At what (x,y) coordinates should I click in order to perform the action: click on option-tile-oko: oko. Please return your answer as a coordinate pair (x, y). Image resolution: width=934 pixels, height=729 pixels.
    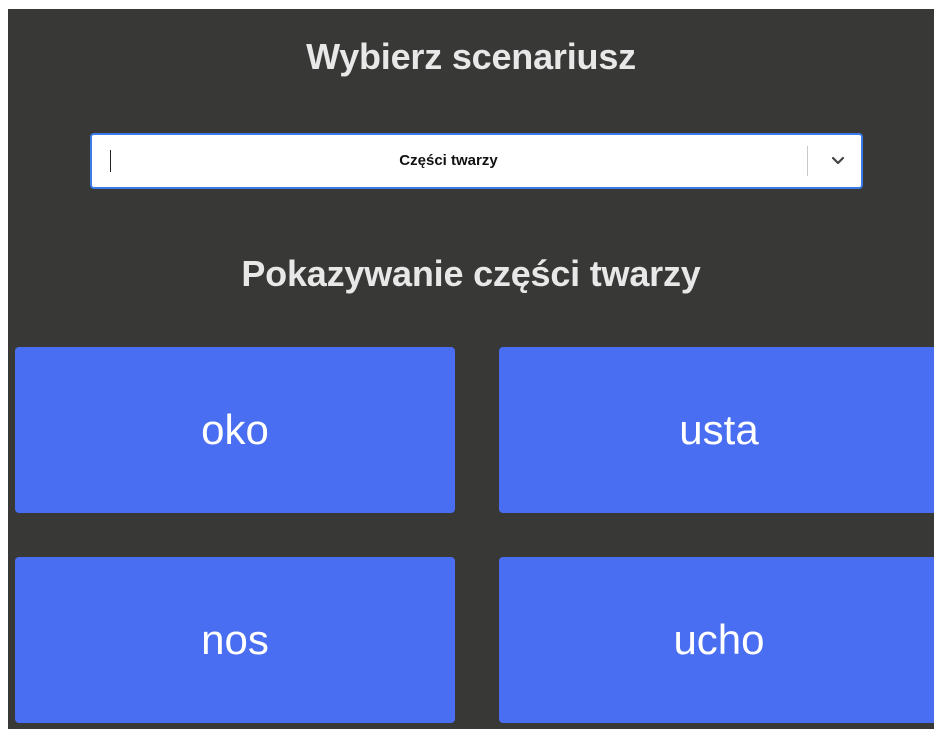
    Looking at the image, I should click on (235, 430).